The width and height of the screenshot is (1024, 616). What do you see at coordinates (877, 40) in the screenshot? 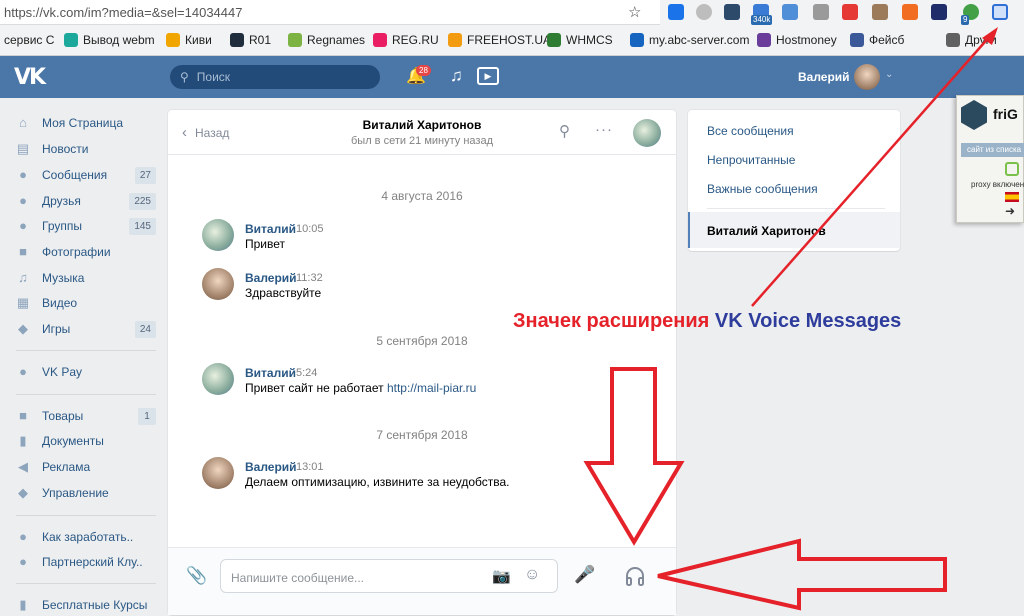
I see `bookmark-item: Фейсб` at bounding box center [877, 40].